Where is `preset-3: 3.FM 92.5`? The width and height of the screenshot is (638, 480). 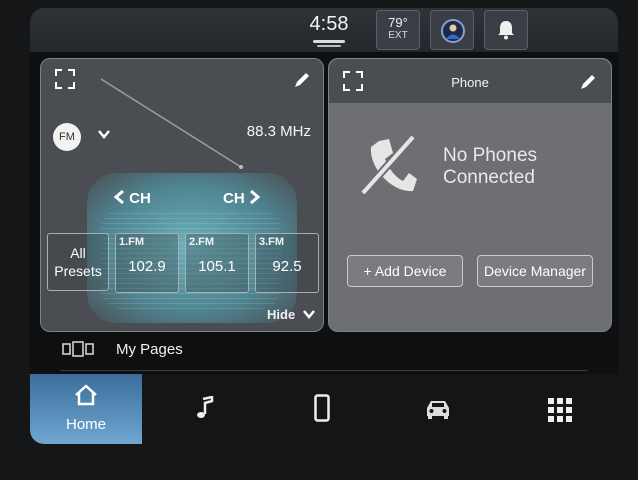
preset-3: 3.FM 92.5 is located at coordinates (287, 263).